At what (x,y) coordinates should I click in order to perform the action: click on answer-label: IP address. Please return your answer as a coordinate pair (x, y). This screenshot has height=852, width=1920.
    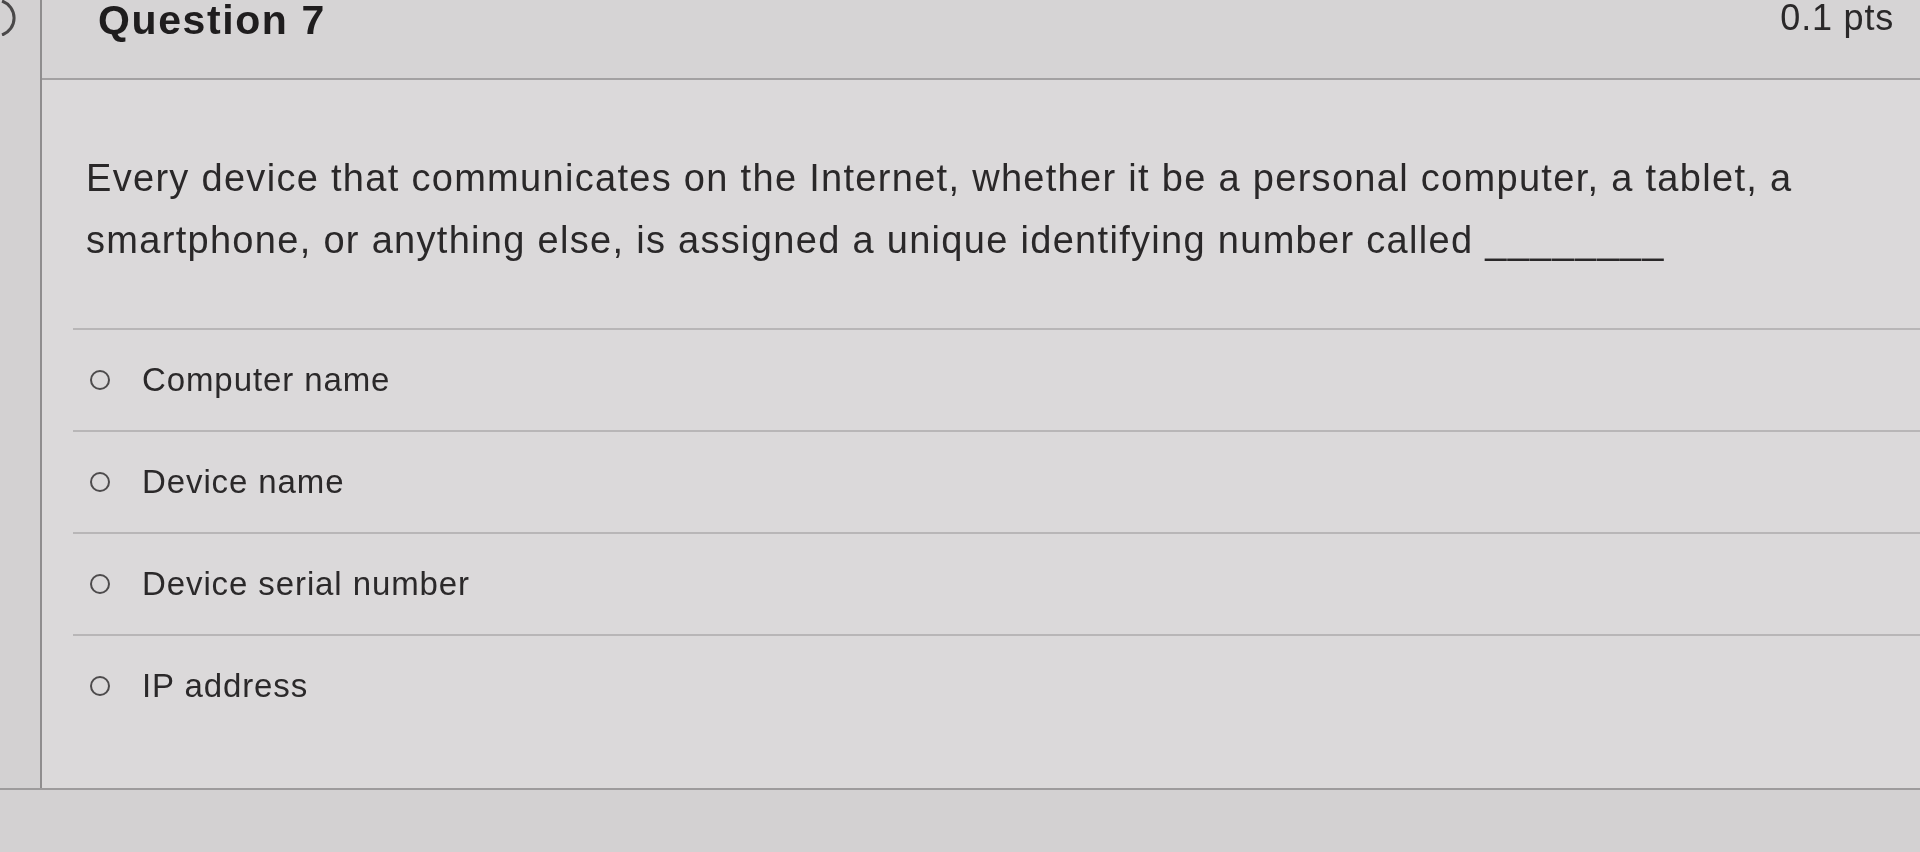
    Looking at the image, I should click on (225, 686).